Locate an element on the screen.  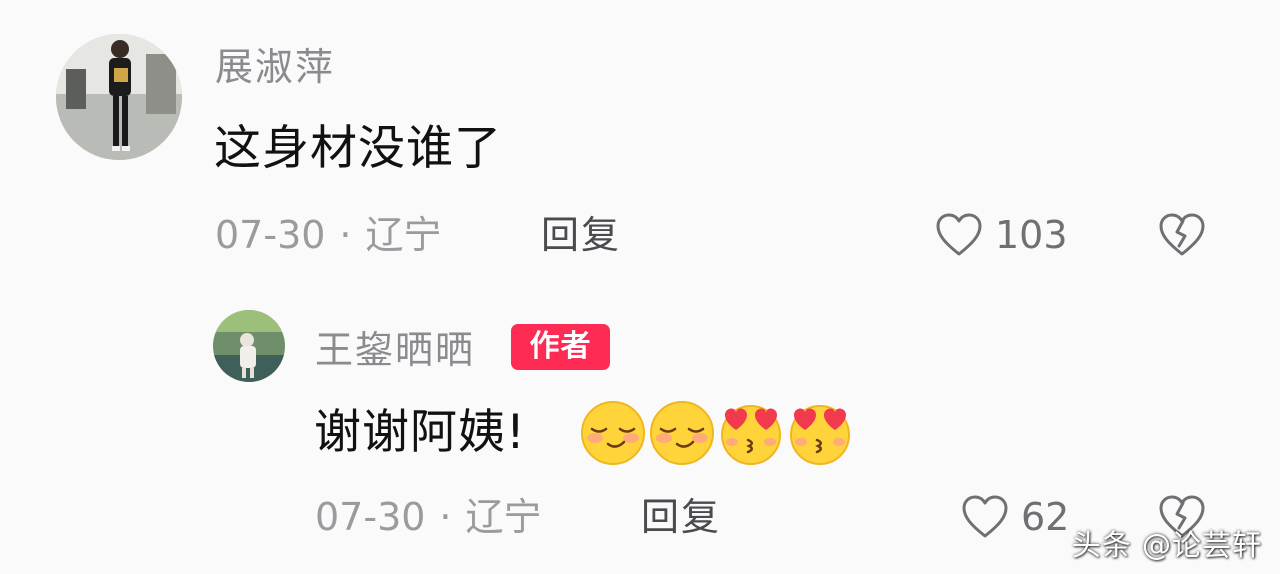
reply-reply-button: 回复 is located at coordinates (681, 517).